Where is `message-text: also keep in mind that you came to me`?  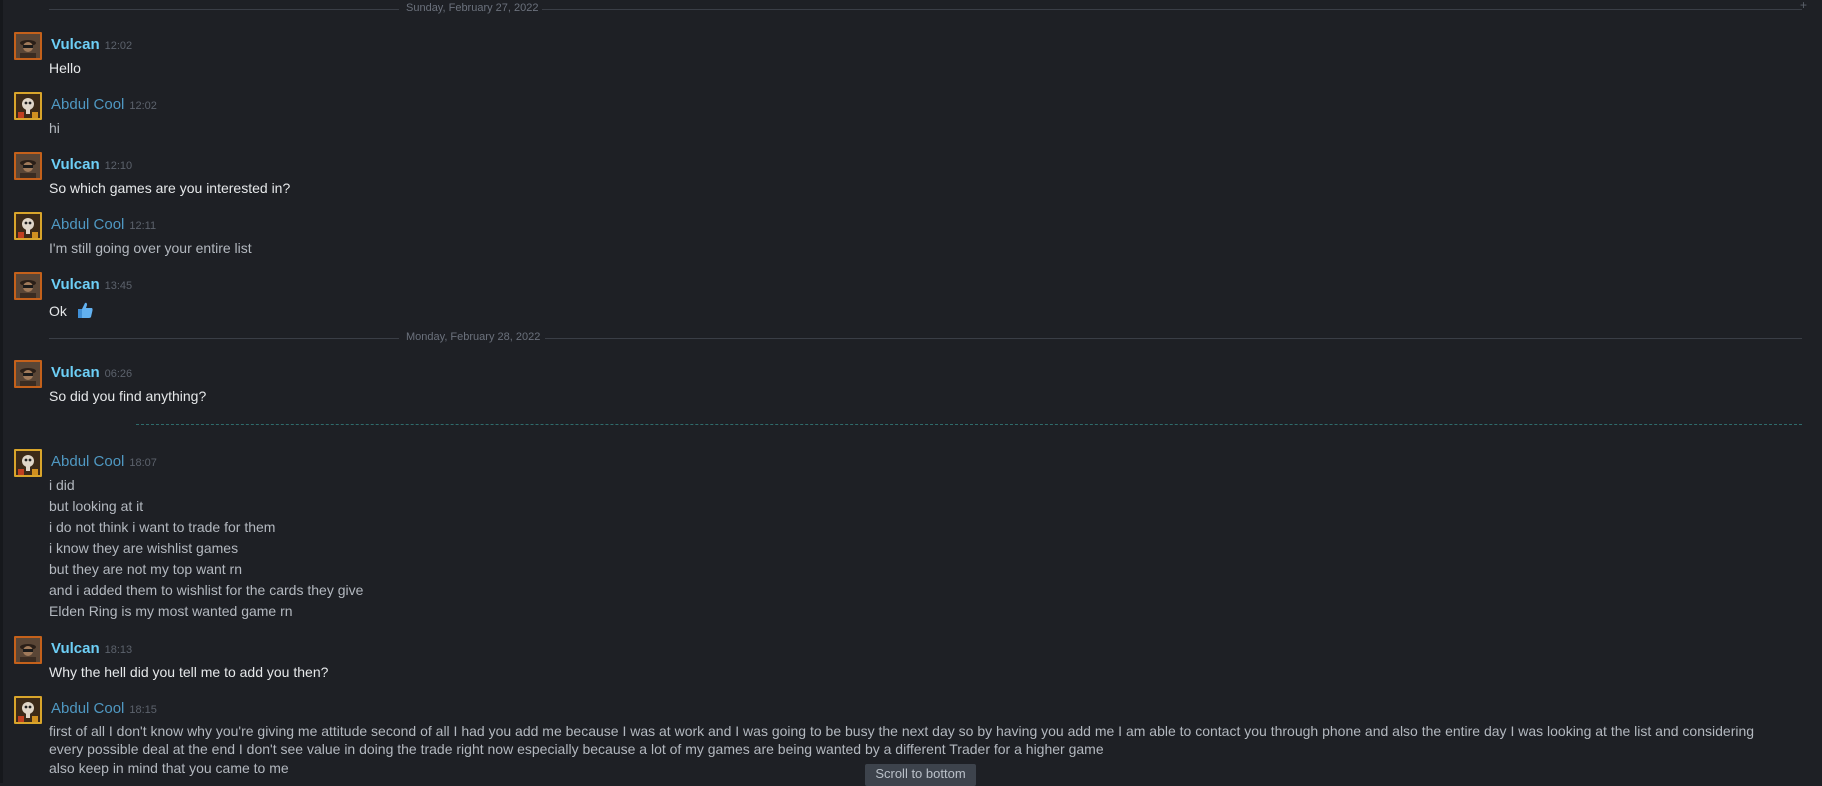
message-text: also keep in mind that you came to me is located at coordinates (169, 768).